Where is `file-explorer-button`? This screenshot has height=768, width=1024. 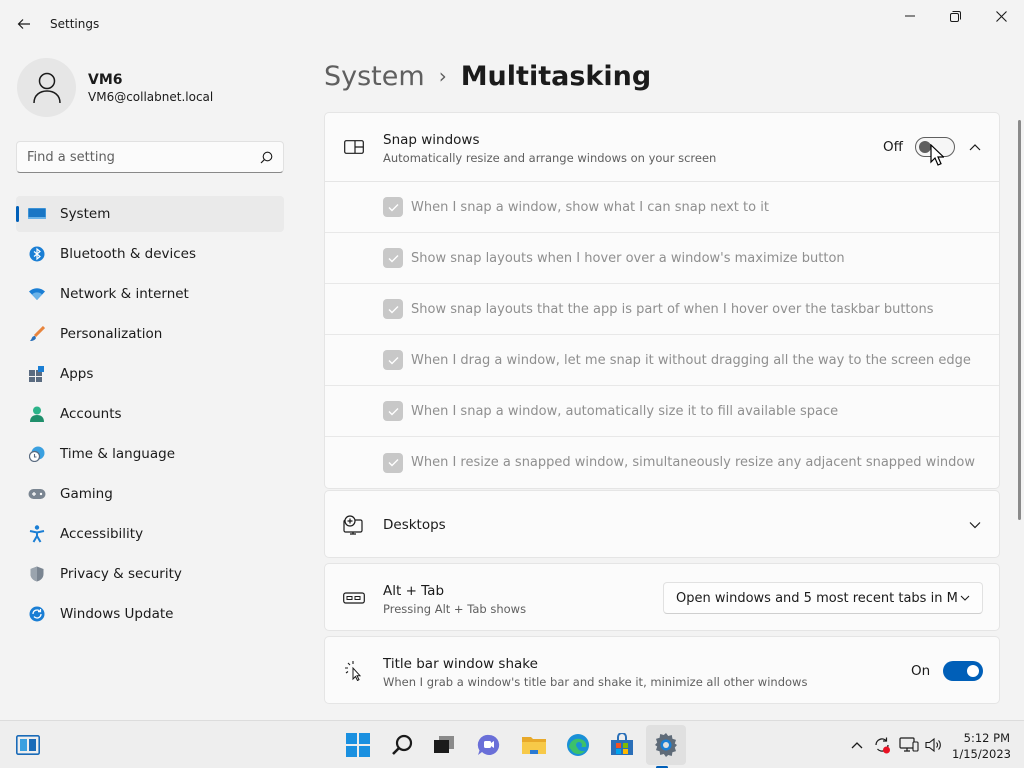
file-explorer-button is located at coordinates (534, 745).